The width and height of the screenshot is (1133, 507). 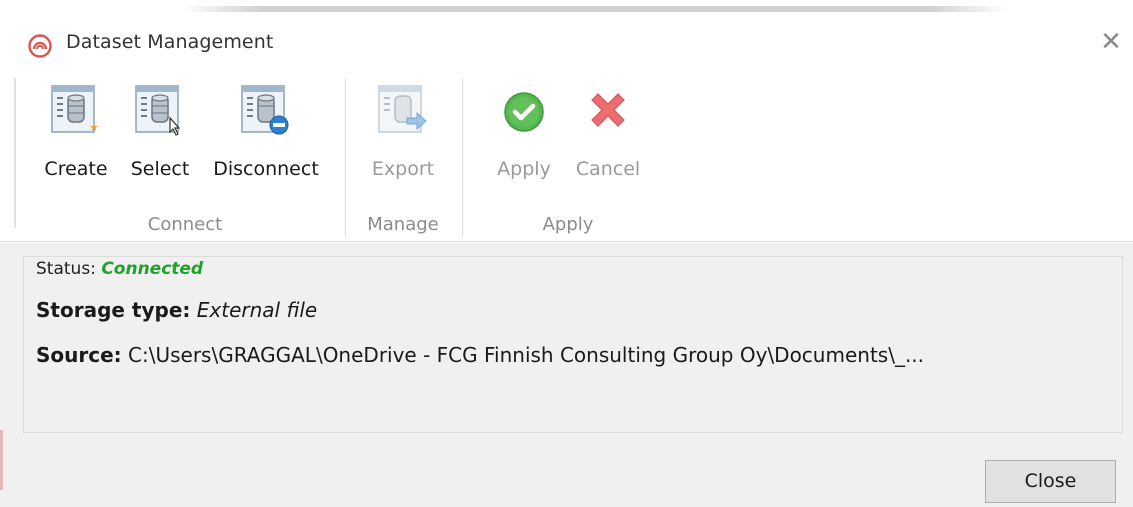 I want to click on title-bar: Dataset Management ✕, so click(x=566, y=43).